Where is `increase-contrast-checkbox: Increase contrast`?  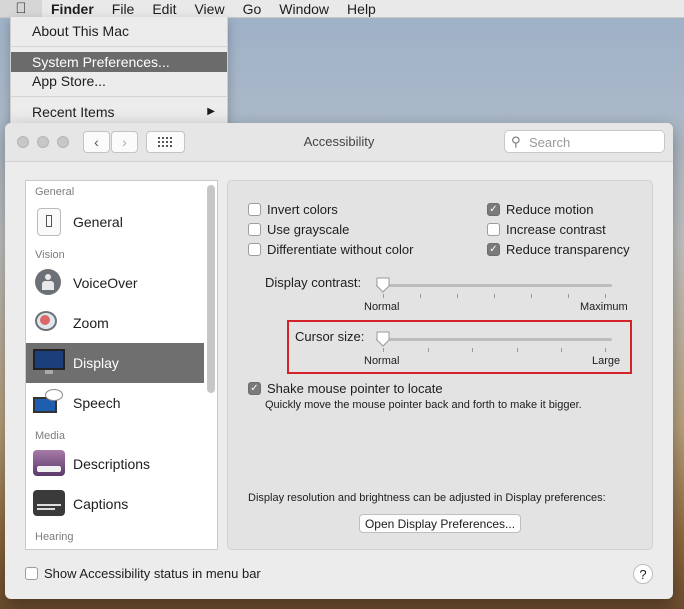 increase-contrast-checkbox: Increase contrast is located at coordinates (546, 229).